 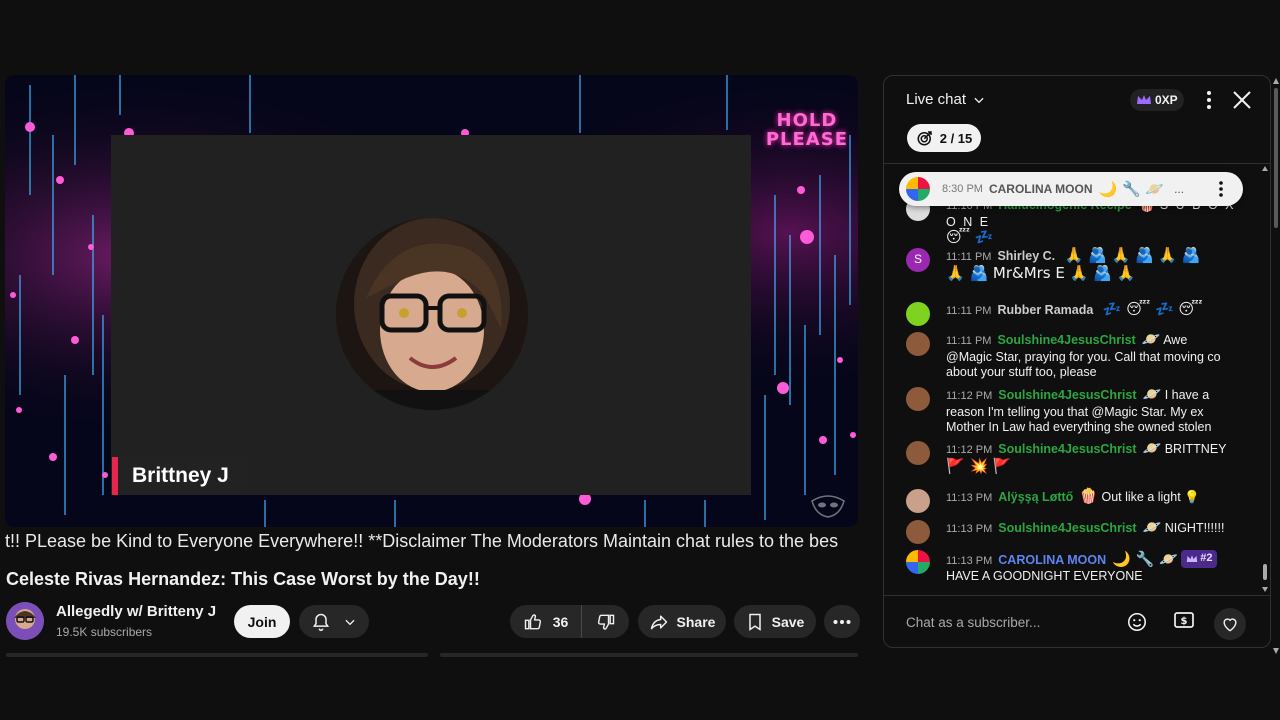 I want to click on chat-mode-dropdown: Live chat, so click(x=946, y=99).